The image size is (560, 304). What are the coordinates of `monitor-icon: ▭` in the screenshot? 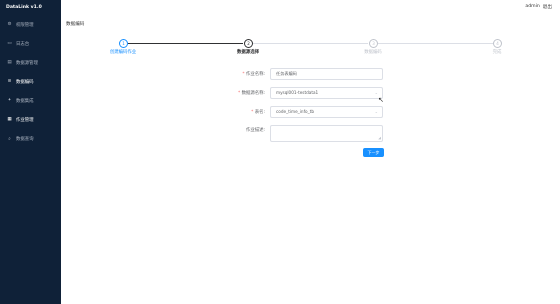 It's located at (9, 43).